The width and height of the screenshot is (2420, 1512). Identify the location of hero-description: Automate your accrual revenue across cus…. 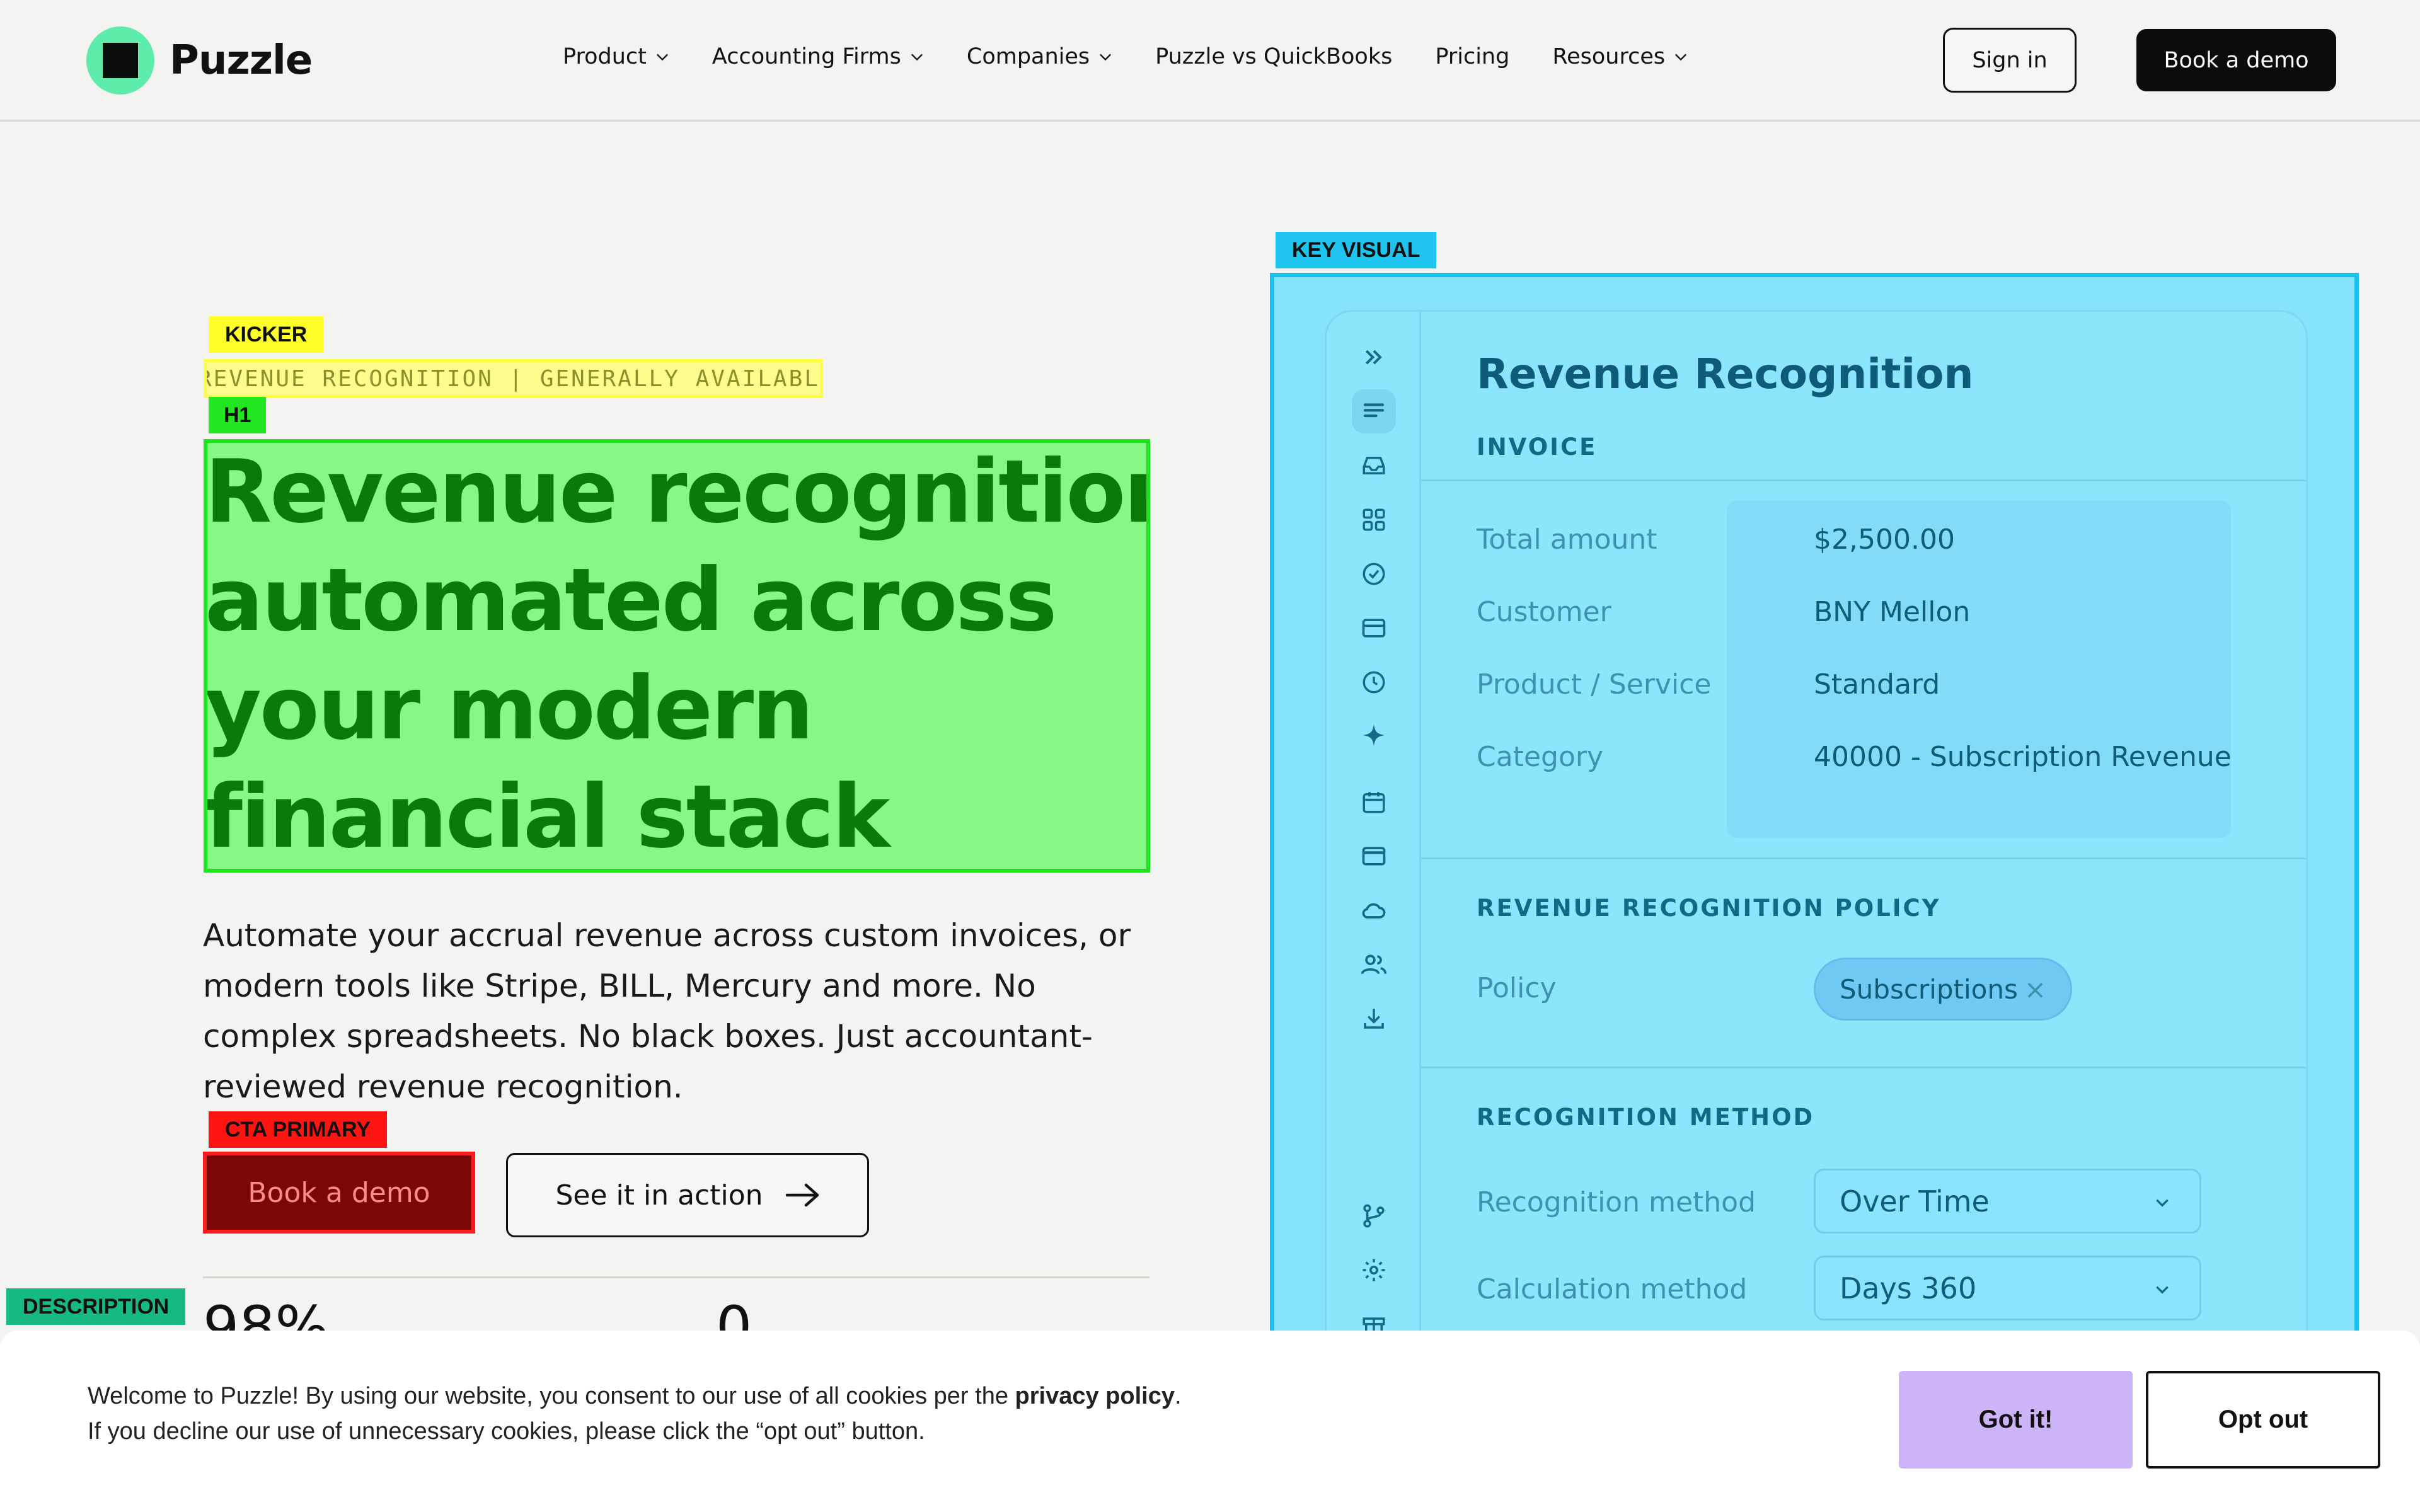
(667, 1011).